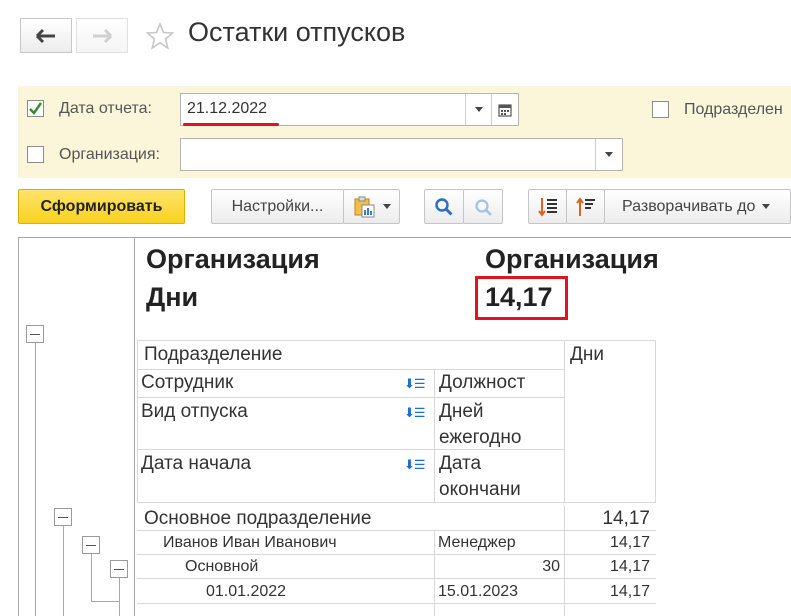  Describe the element at coordinates (587, 355) in the screenshot. I see `column-header-days: Дни` at that location.